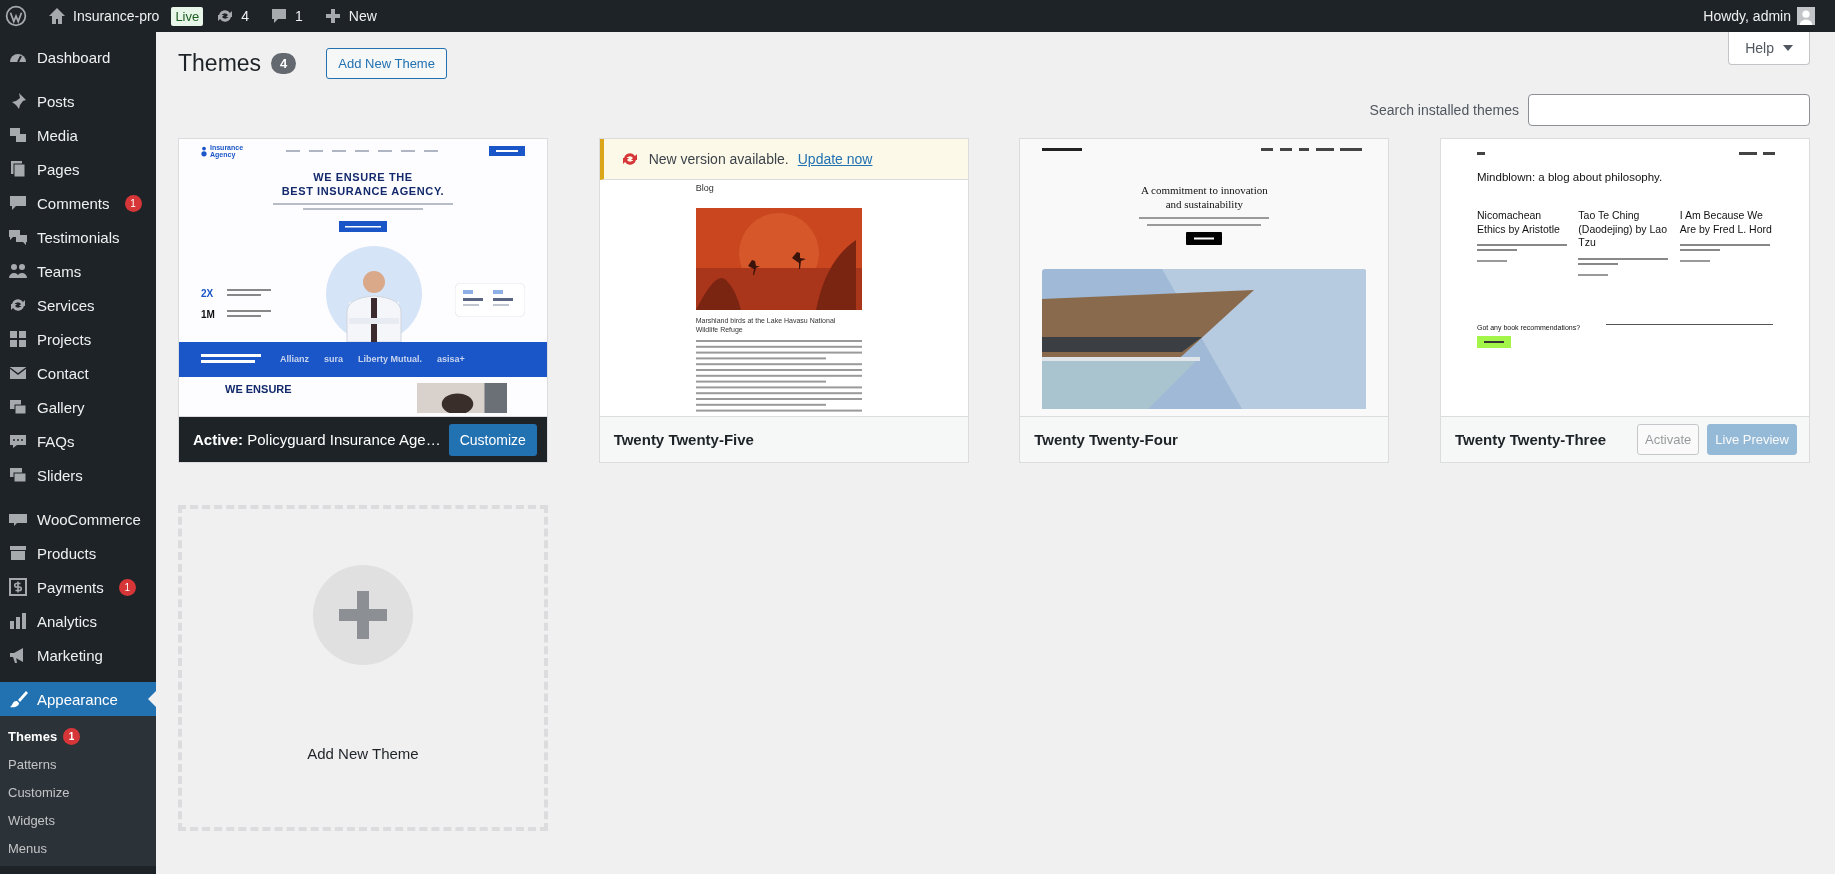 This screenshot has height=874, width=1835. I want to click on dollar-icon, so click(18, 587).